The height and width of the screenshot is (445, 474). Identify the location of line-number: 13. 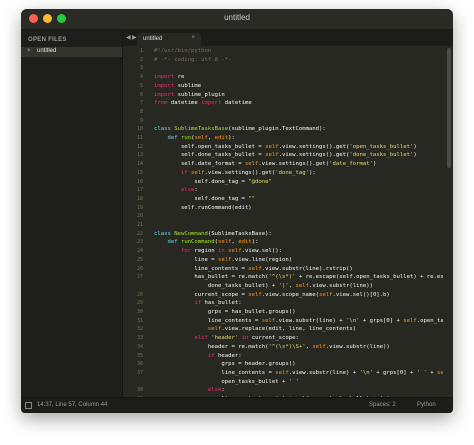
(139, 155).